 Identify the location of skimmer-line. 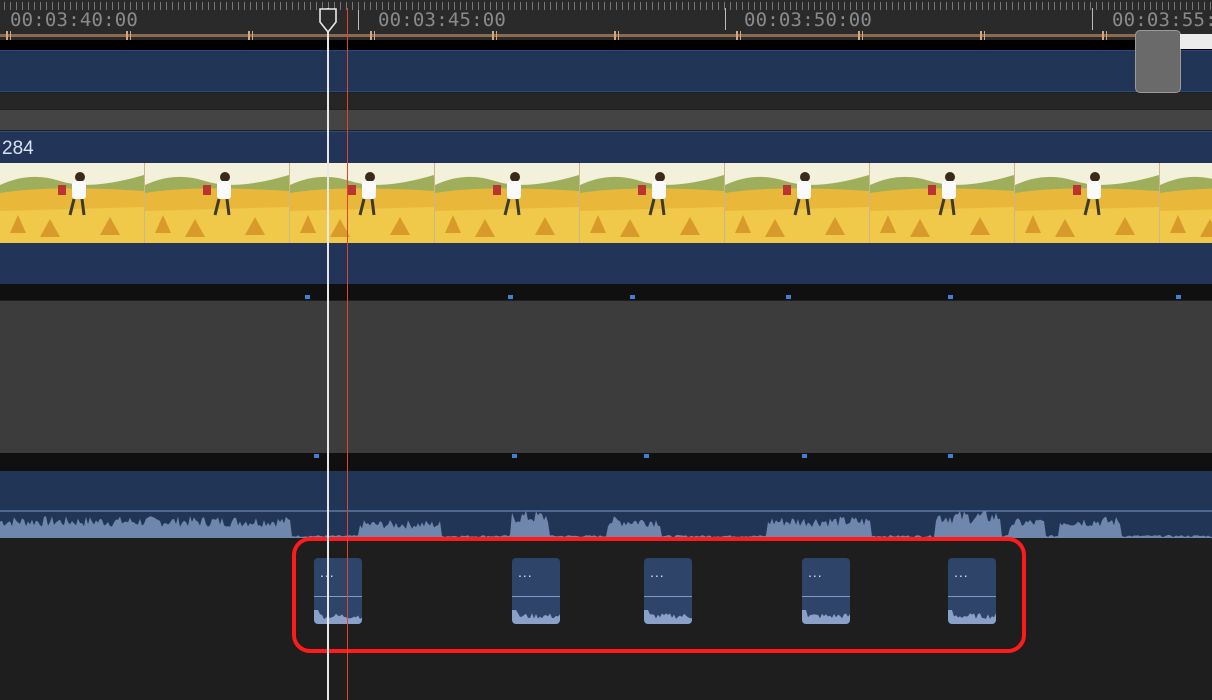
(347, 354).